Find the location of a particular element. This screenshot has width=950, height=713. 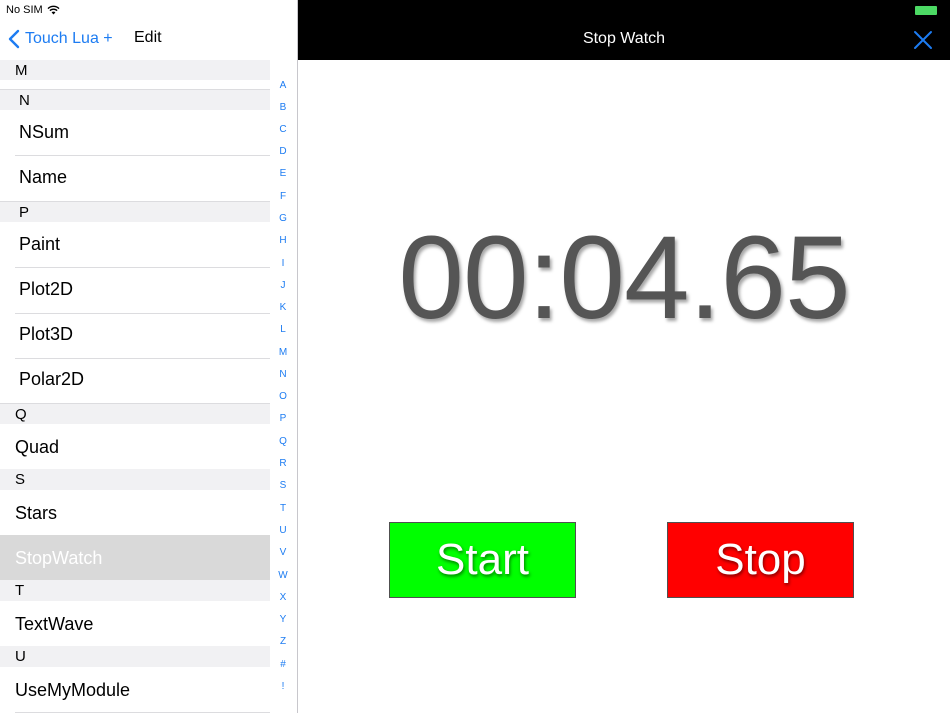

section-header-s: S is located at coordinates (135, 479).